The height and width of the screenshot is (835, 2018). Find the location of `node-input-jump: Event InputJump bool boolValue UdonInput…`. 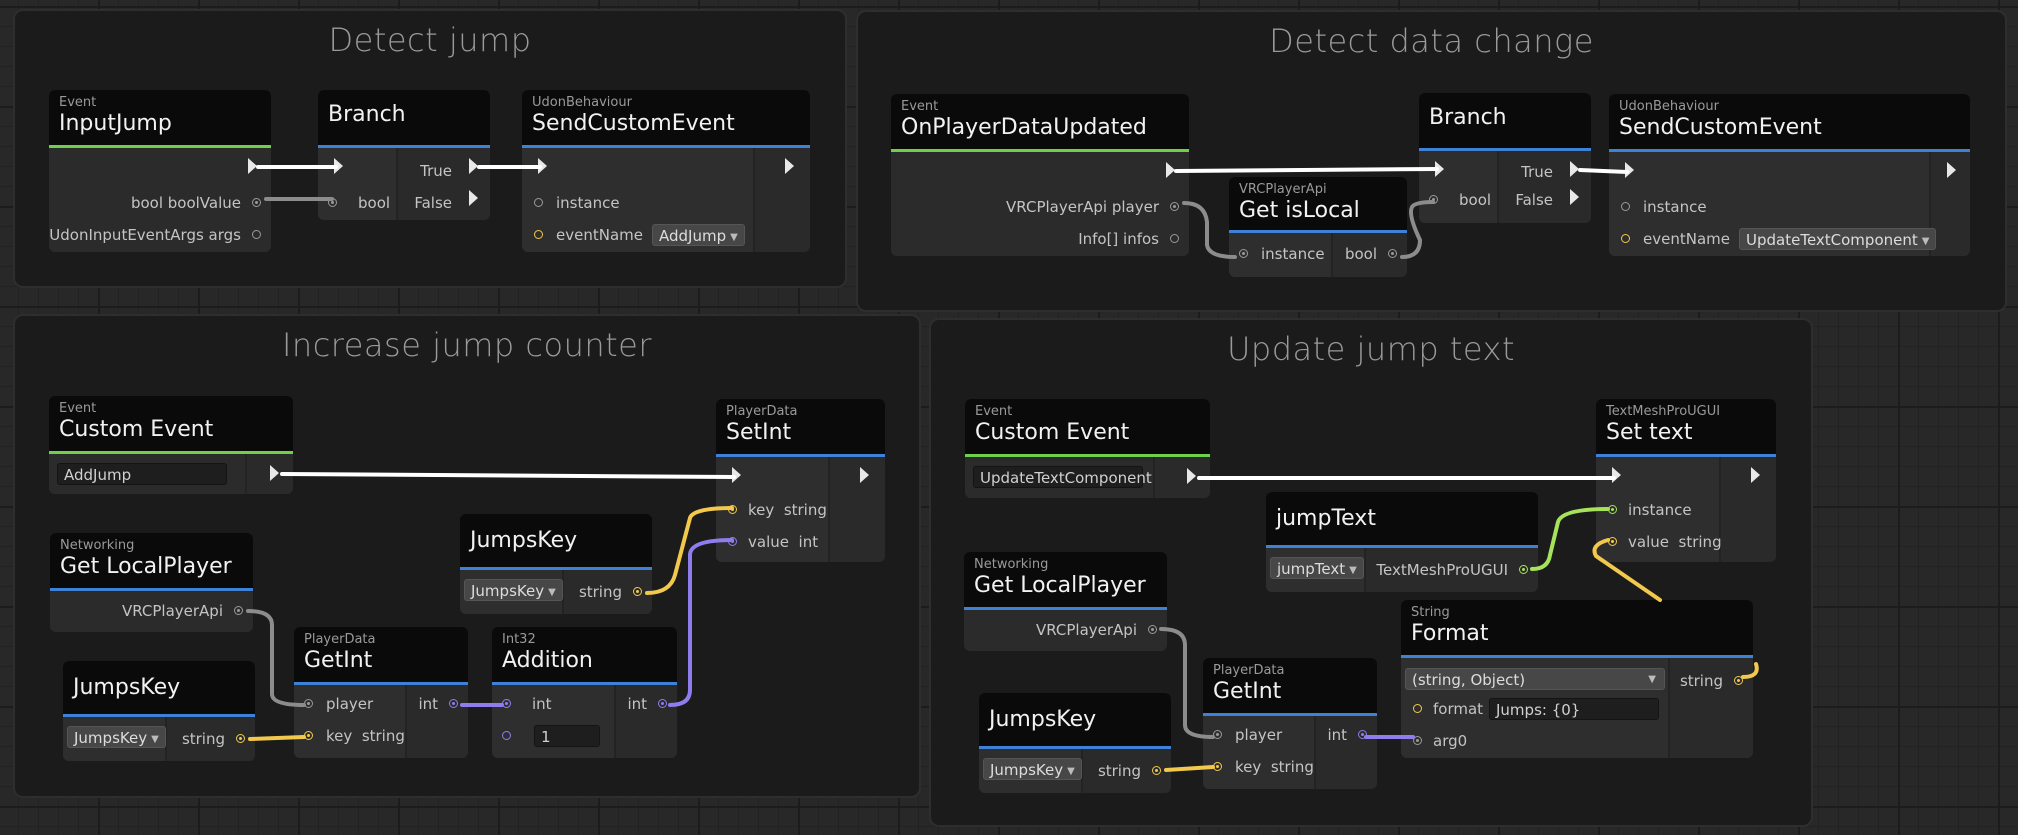

node-input-jump: Event InputJump bool boolValue UdonInput… is located at coordinates (160, 171).